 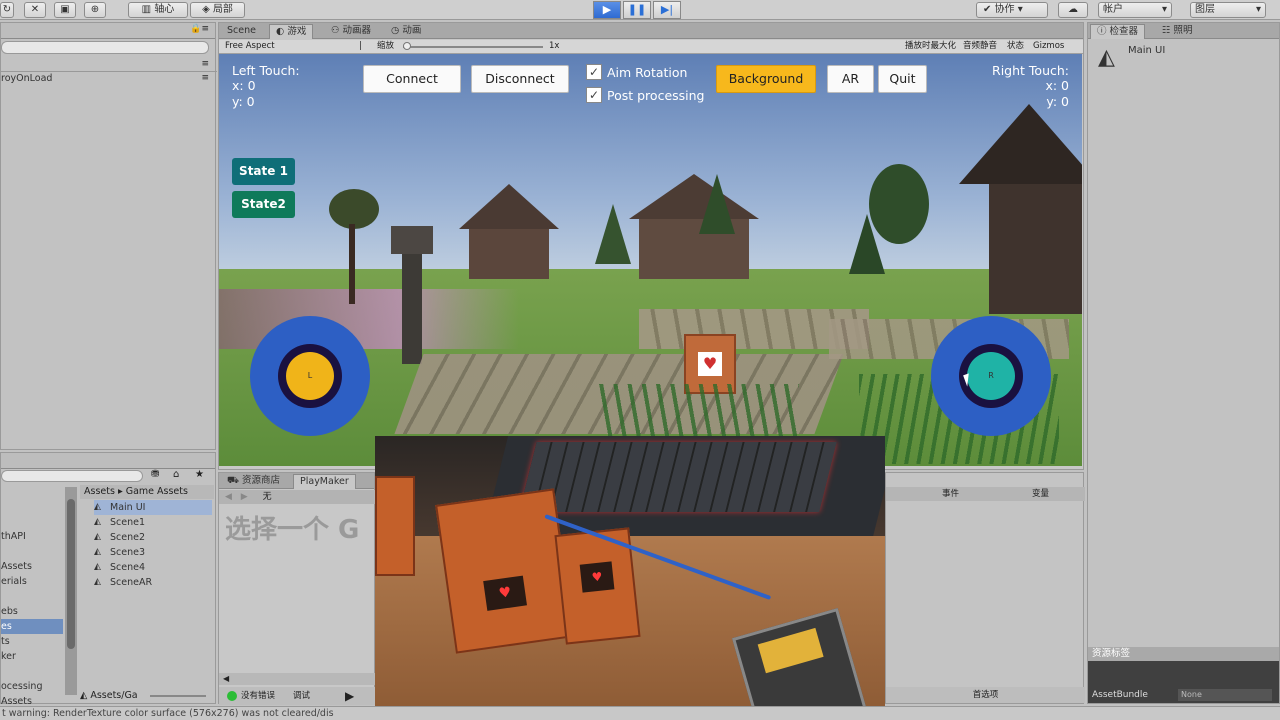 I want to click on collab-dropdown: ✔ 协作 ▾, so click(x=1012, y=10).